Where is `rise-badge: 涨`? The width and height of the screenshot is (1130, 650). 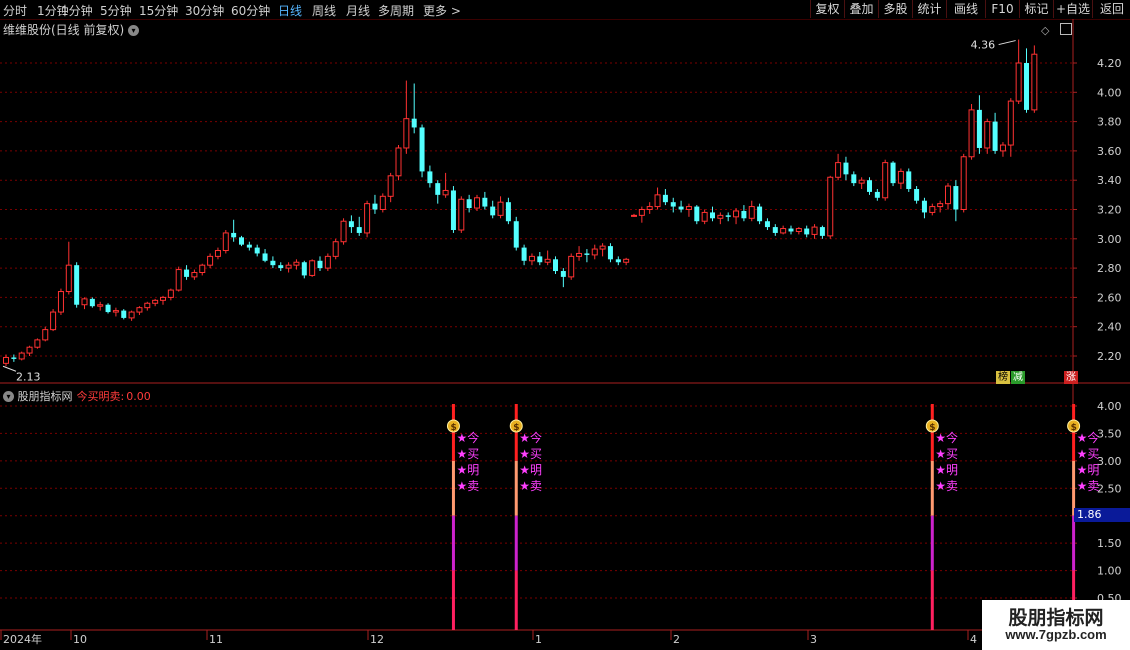
rise-badge: 涨 is located at coordinates (1071, 377).